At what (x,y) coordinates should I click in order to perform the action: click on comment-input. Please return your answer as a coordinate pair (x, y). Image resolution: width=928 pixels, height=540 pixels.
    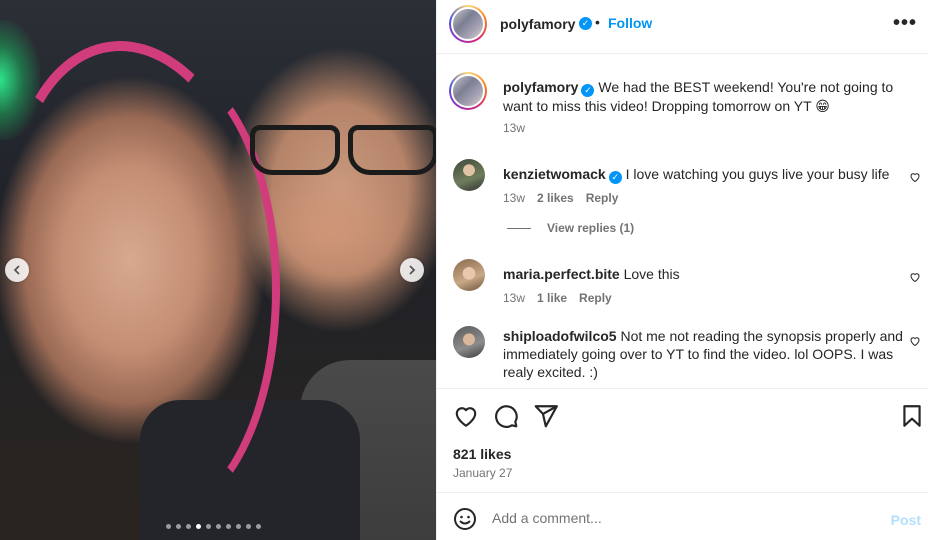
    Looking at the image, I should click on (682, 518).